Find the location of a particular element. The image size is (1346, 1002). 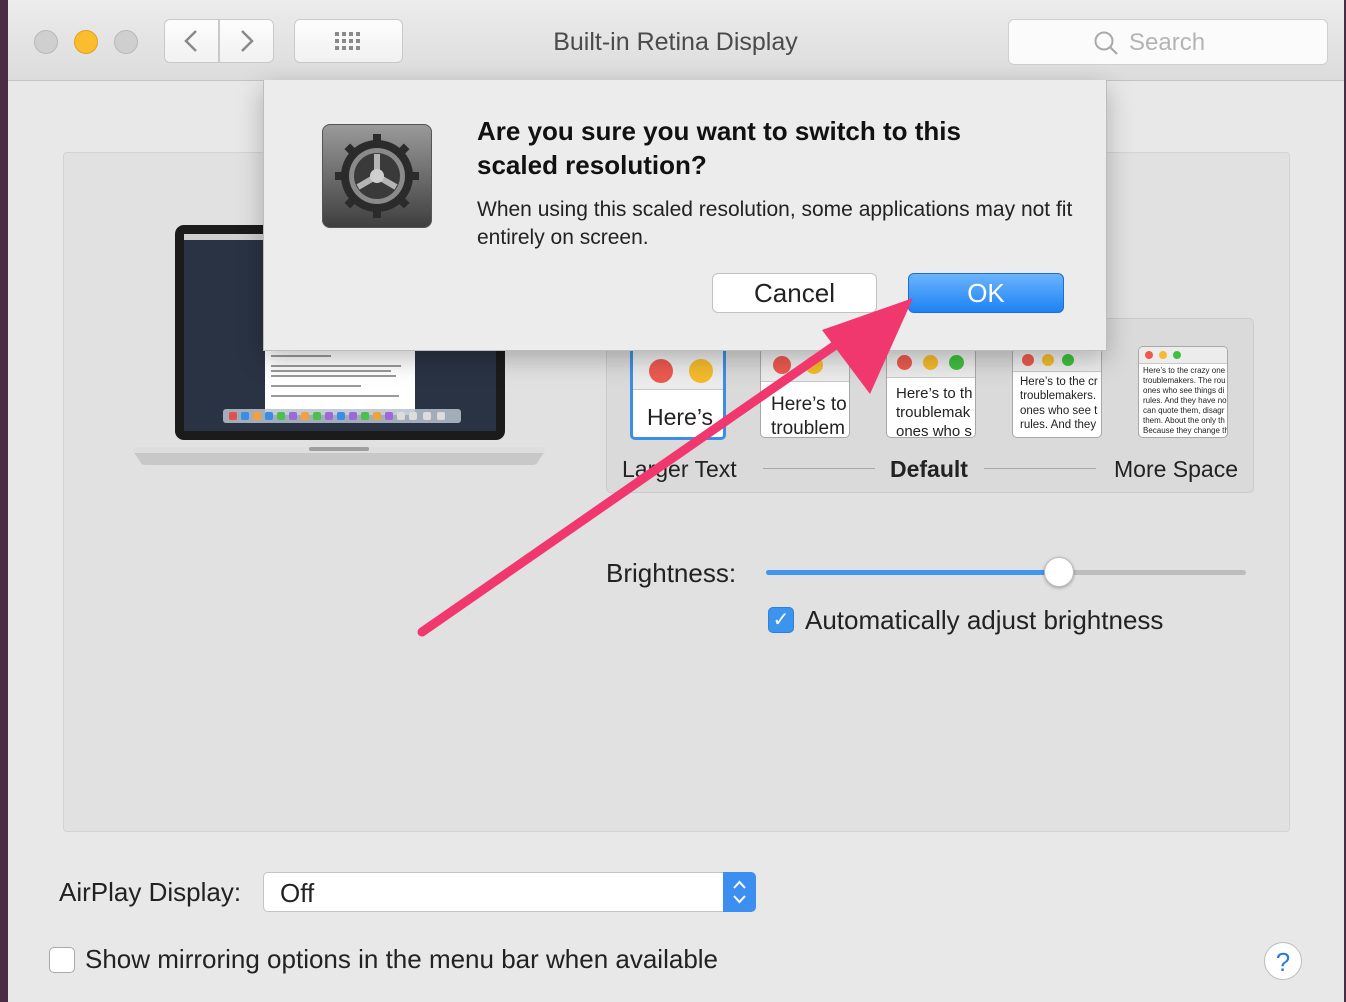

grid-icon is located at coordinates (347, 41).